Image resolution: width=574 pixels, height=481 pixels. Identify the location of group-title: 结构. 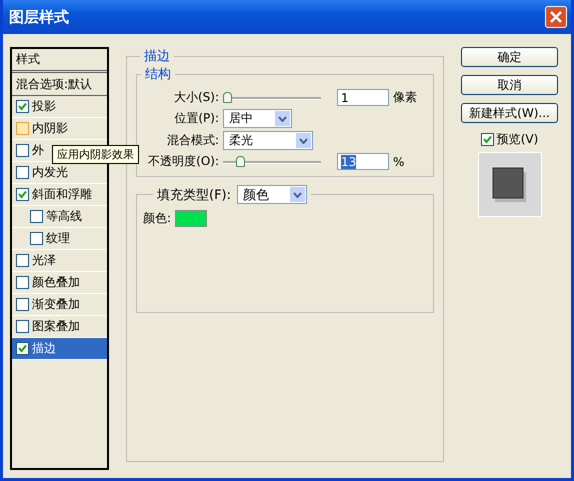
(158, 74).